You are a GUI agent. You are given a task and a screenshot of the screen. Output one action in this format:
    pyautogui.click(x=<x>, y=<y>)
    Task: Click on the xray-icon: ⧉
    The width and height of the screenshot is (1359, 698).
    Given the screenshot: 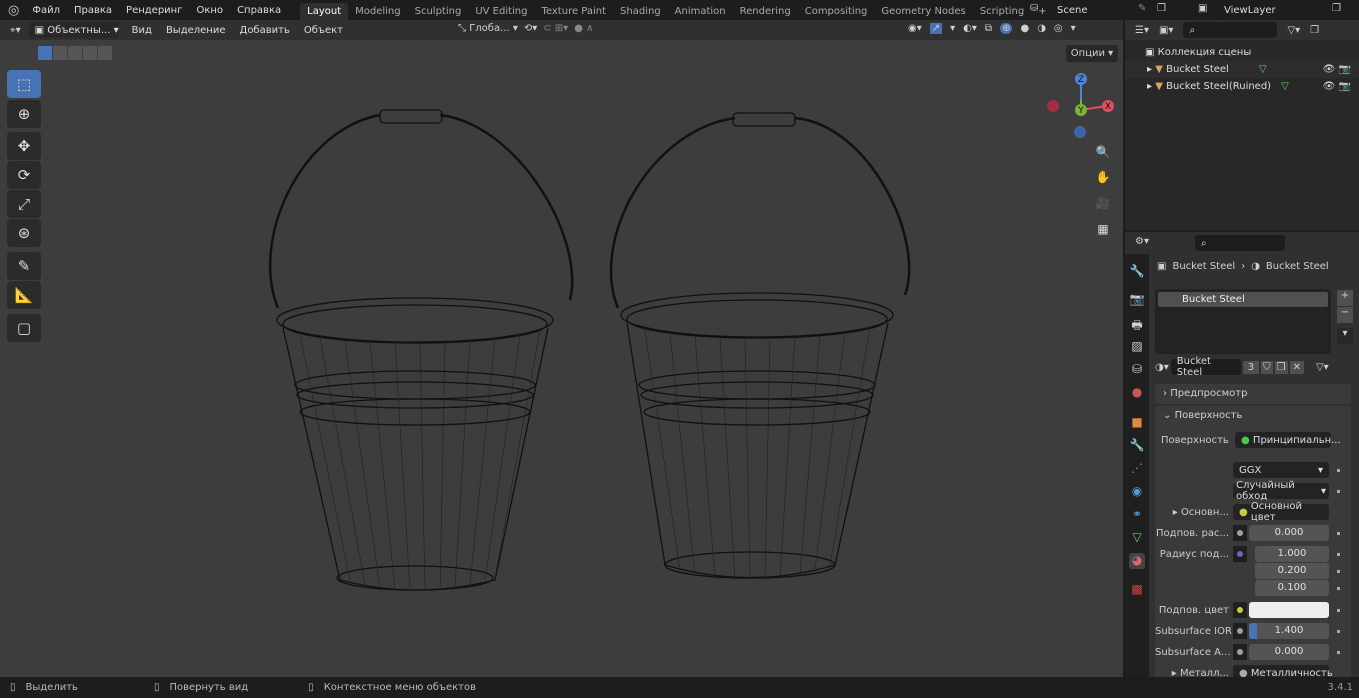 What is the action you would take?
    pyautogui.click(x=988, y=28)
    